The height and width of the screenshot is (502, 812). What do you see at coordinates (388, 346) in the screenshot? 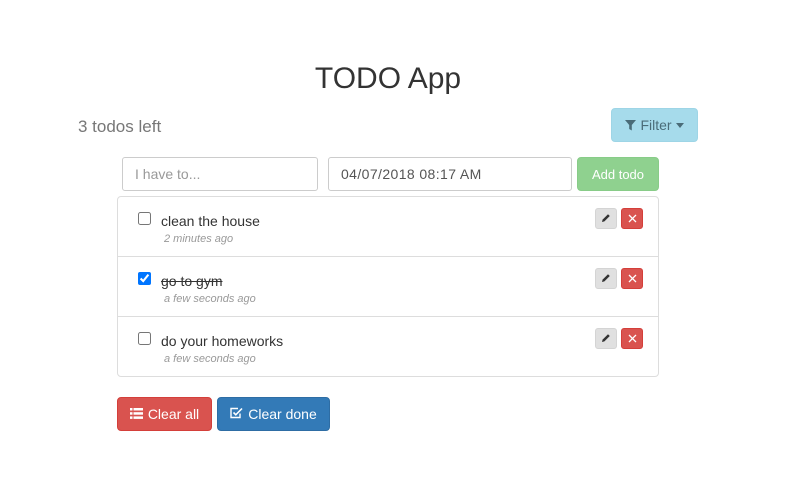
I see `todo-item: do your homeworks a few seconds ago` at bounding box center [388, 346].